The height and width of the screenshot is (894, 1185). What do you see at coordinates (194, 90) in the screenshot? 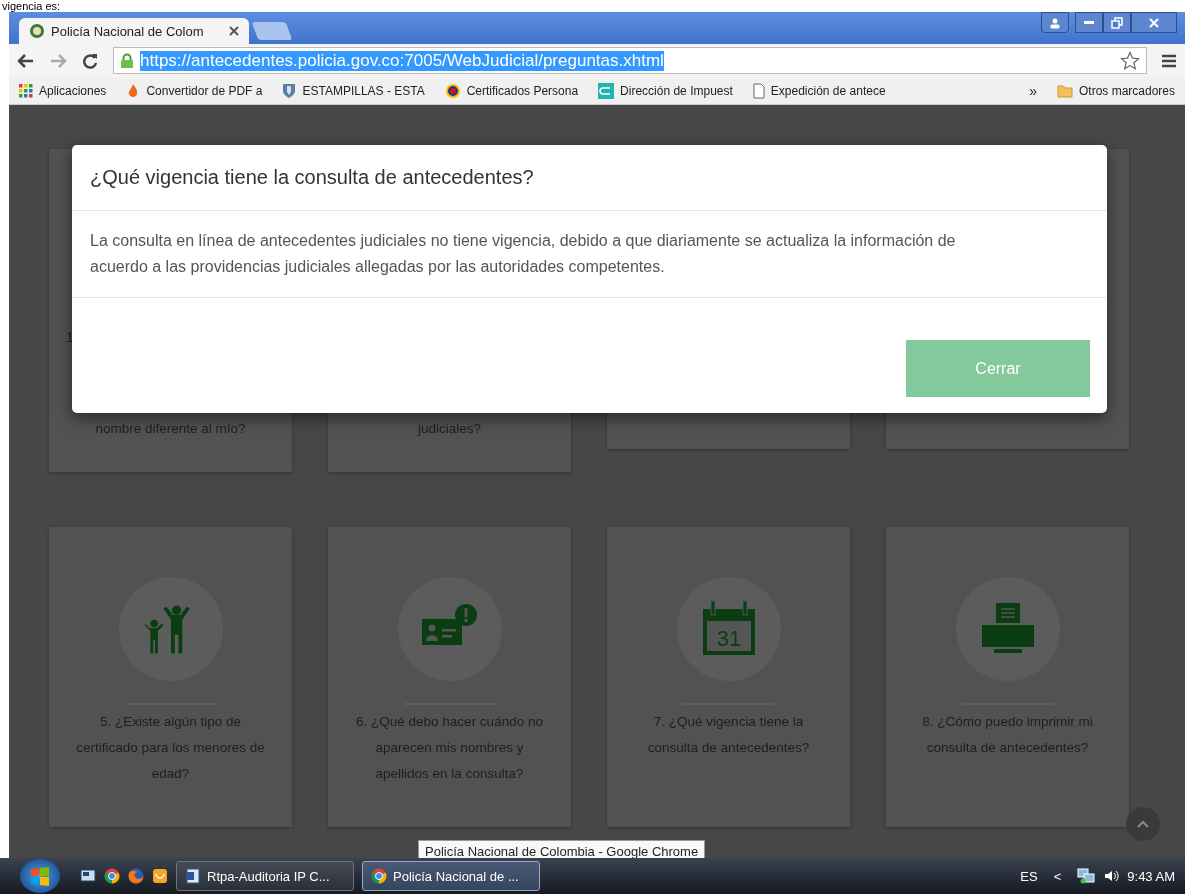
I see `bookmark-item: Convertidor de PDF a` at bounding box center [194, 90].